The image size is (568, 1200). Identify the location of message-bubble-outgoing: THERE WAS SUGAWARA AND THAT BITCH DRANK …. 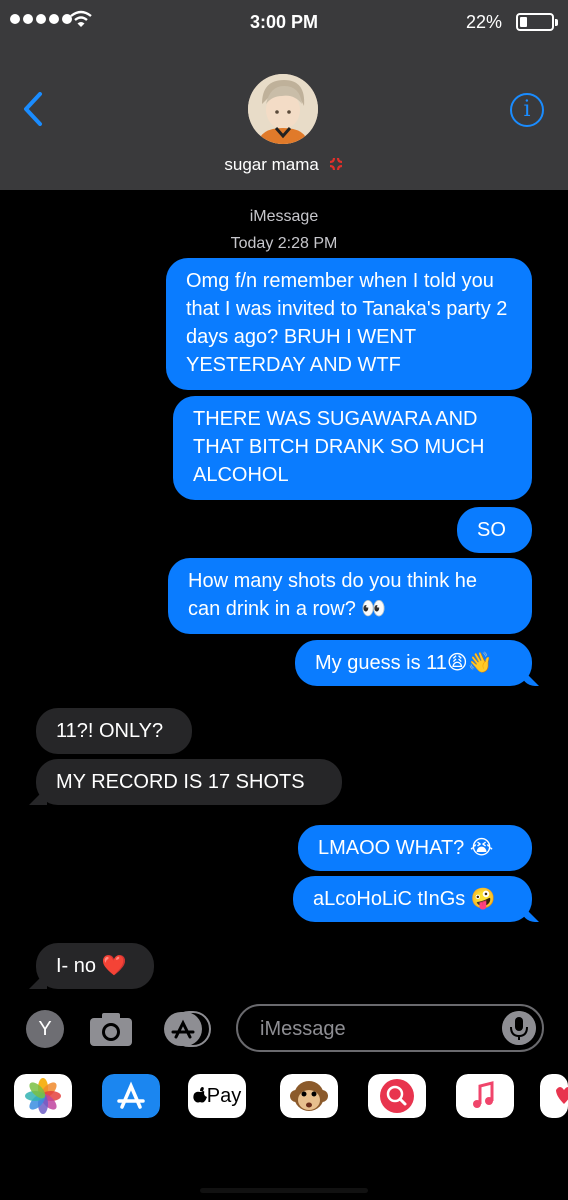
(352, 448).